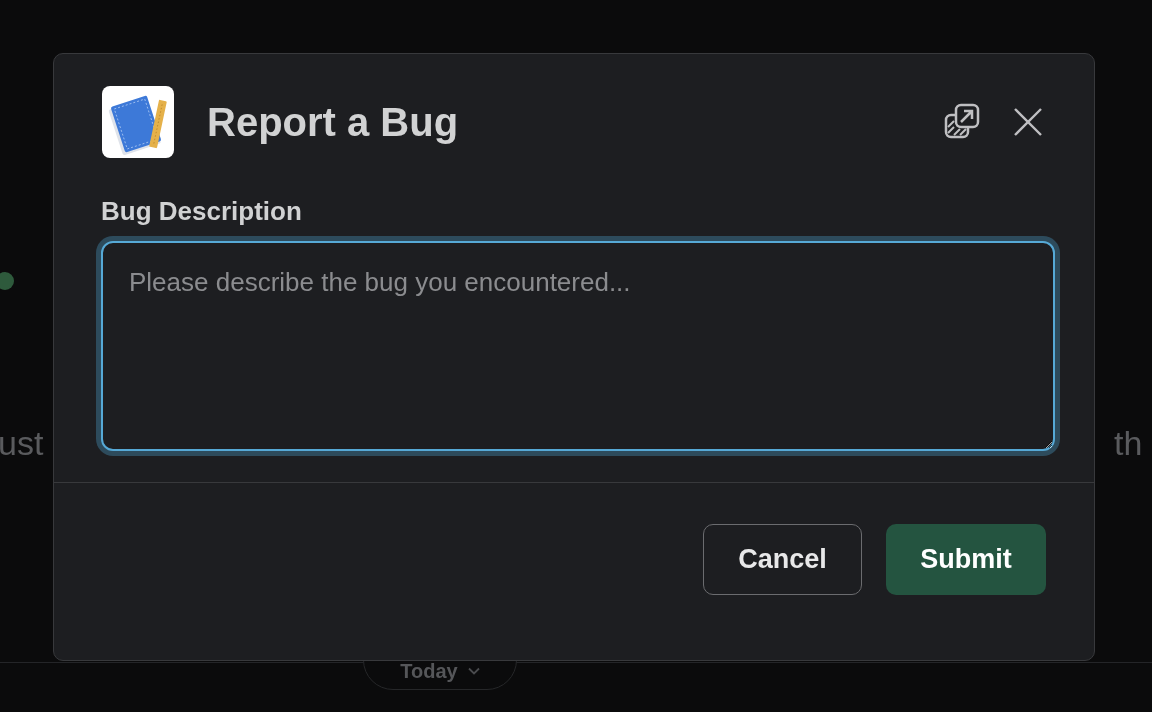 This screenshot has width=1152, height=712. Describe the element at coordinates (1128, 443) in the screenshot. I see `message-text: th` at that location.